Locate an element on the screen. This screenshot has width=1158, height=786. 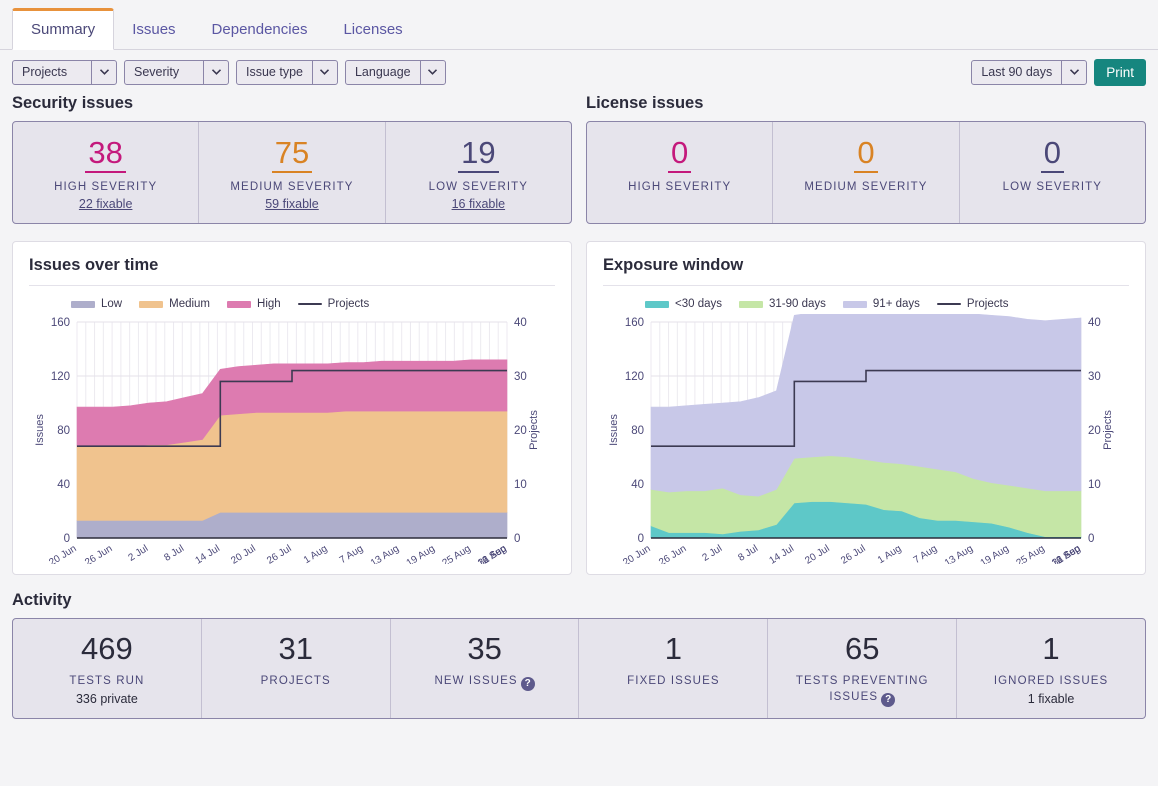
license-low-value: 0 is located at coordinates (1052, 154).